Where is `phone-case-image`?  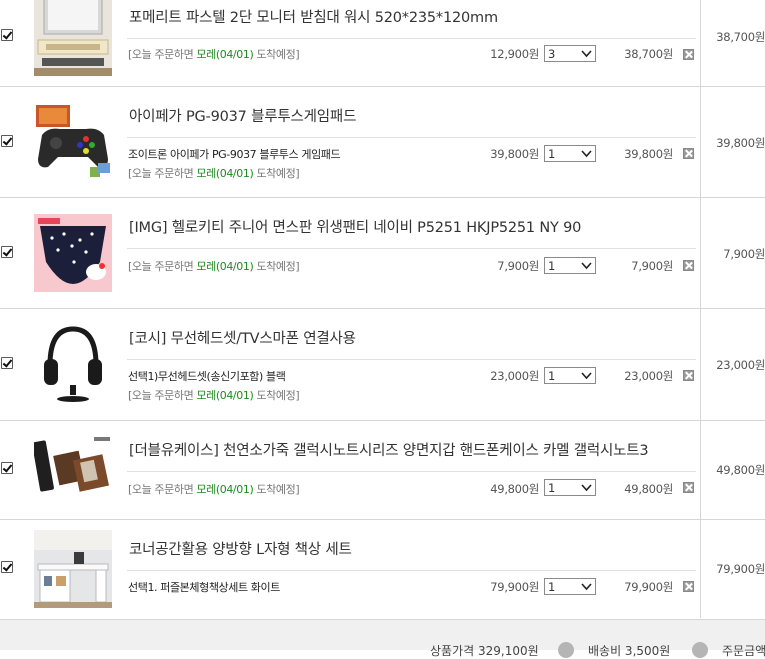
phone-case-image is located at coordinates (73, 470).